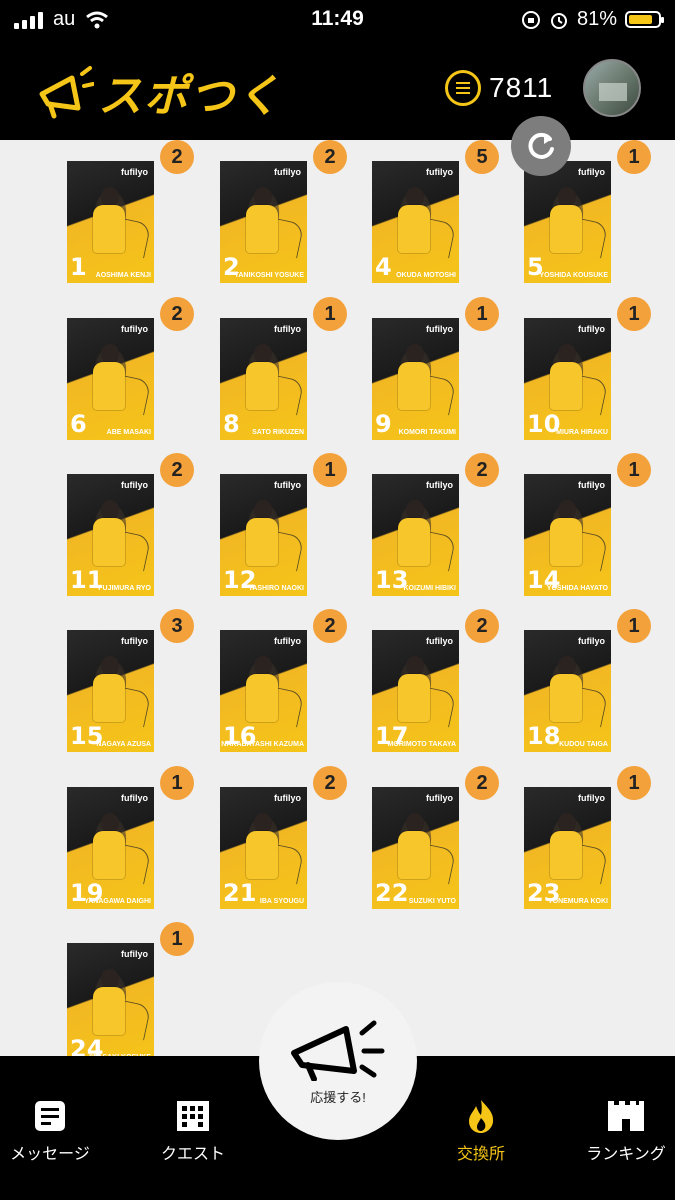 The image size is (675, 1200). I want to click on battery-icon, so click(644, 19).